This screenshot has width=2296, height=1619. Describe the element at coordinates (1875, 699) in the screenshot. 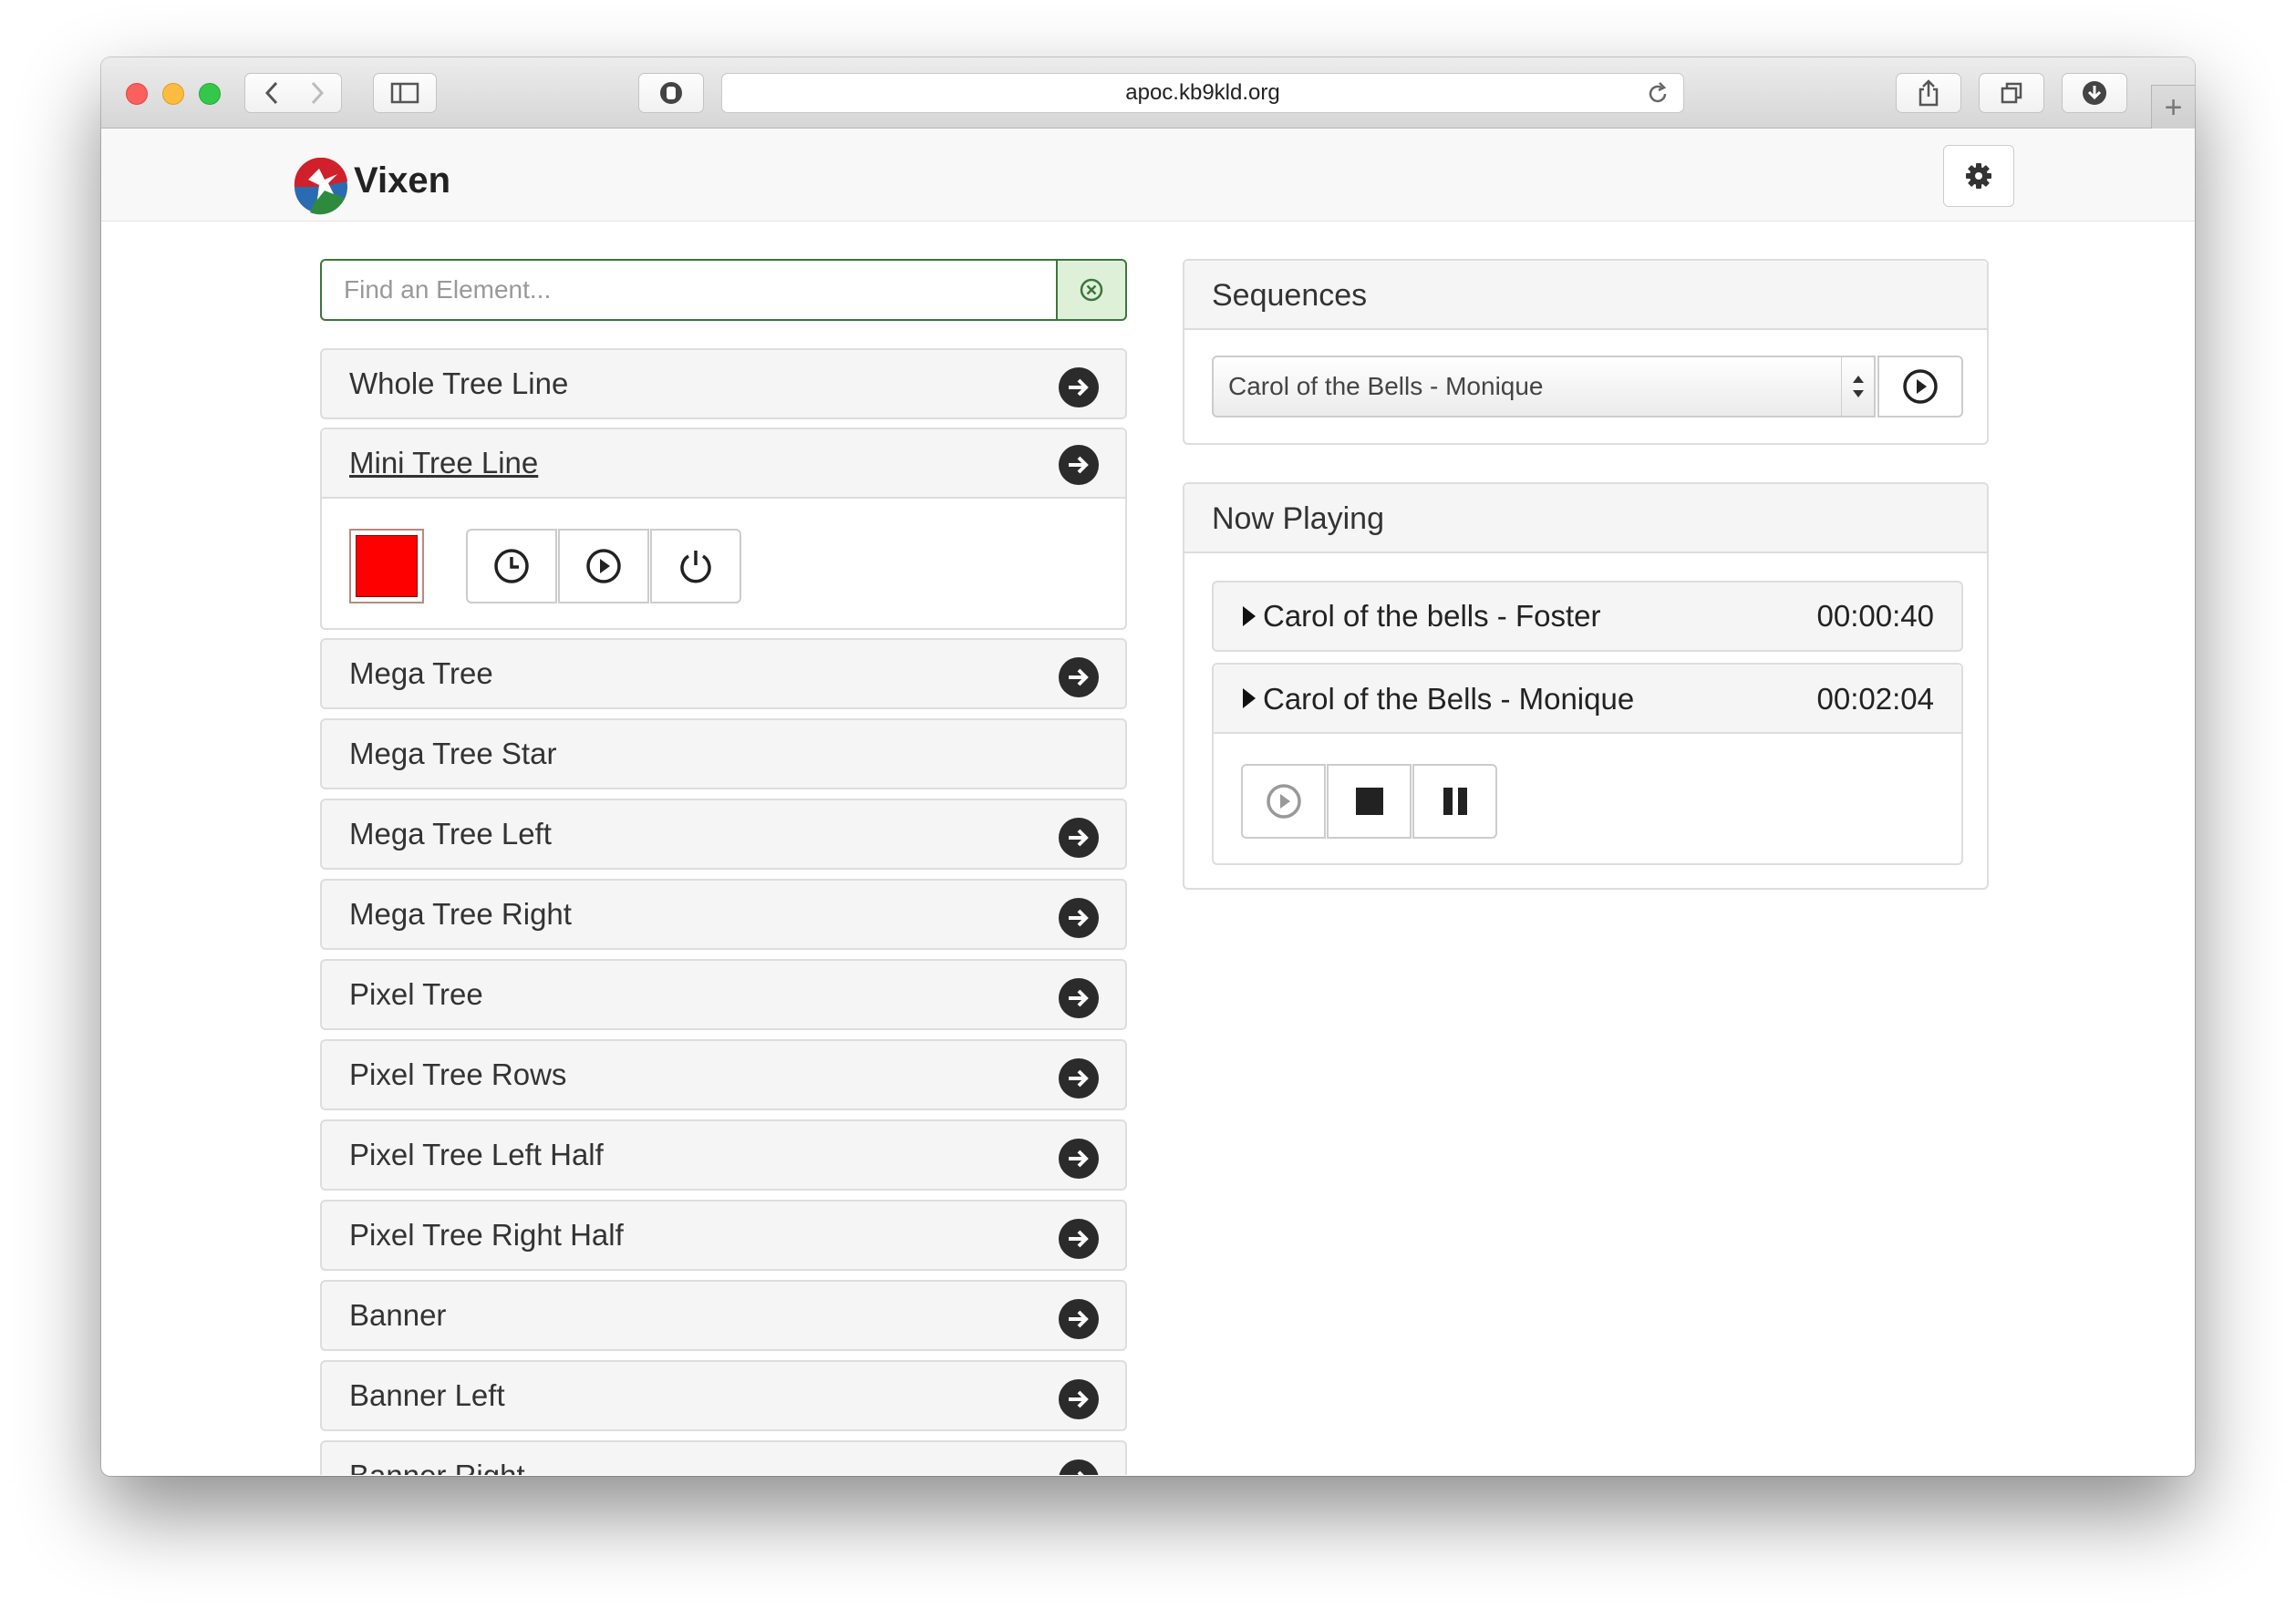

I see `now-playing-item-time: 00:02:04` at that location.